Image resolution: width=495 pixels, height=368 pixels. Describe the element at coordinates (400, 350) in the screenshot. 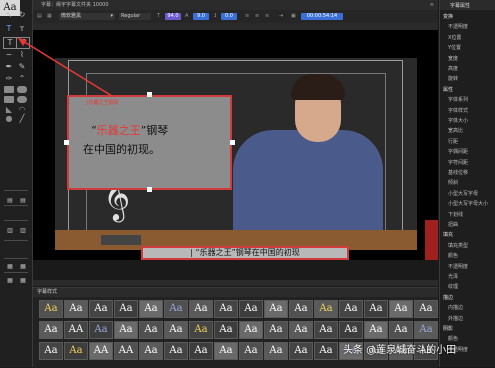

I see `watermark-text: 头条 @莲泉城奋斗的小田` at that location.